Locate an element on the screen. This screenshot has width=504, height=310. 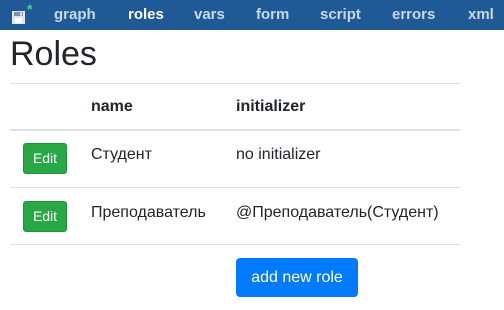
nav-tab-graph: graph is located at coordinates (75, 15).